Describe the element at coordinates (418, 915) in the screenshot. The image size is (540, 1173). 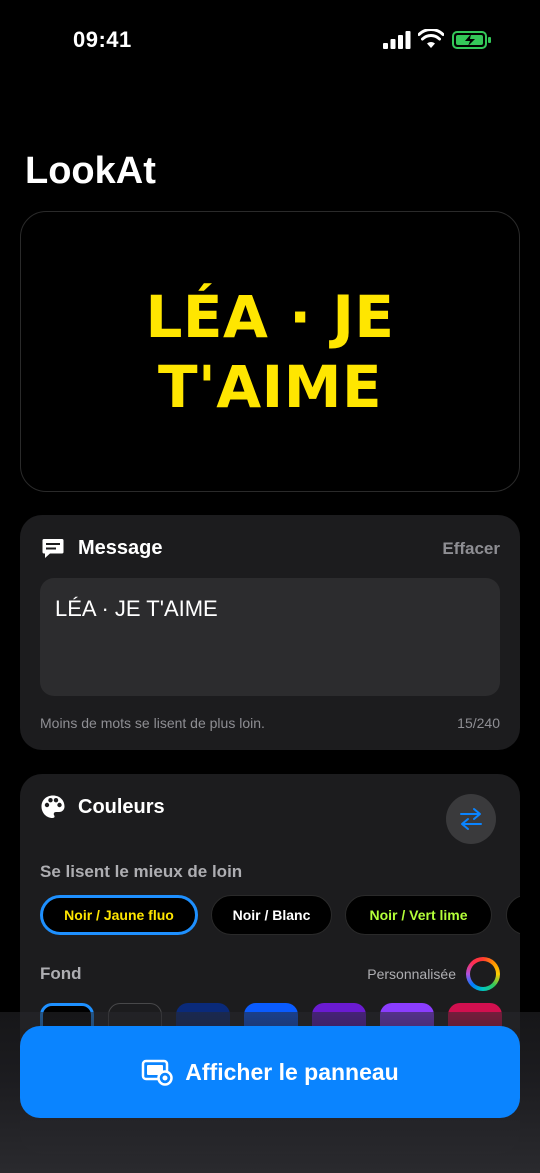
I see `preset-chip-noir-vert: Noir / Vert lime` at that location.